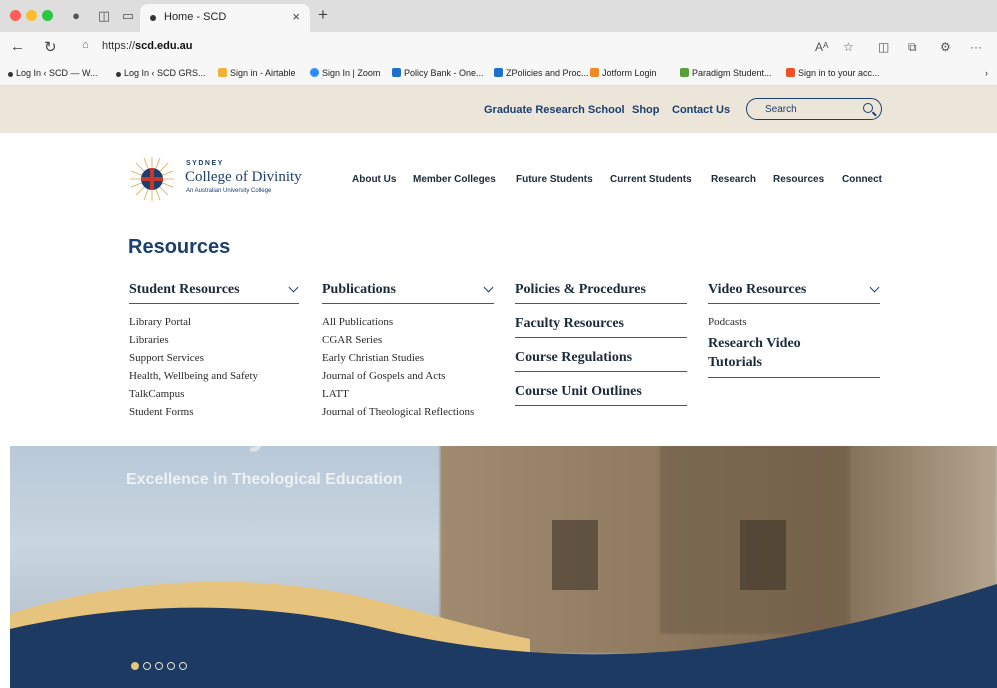  Describe the element at coordinates (454, 179) in the screenshot. I see `nav-member-colleges: Member Colleges` at that location.